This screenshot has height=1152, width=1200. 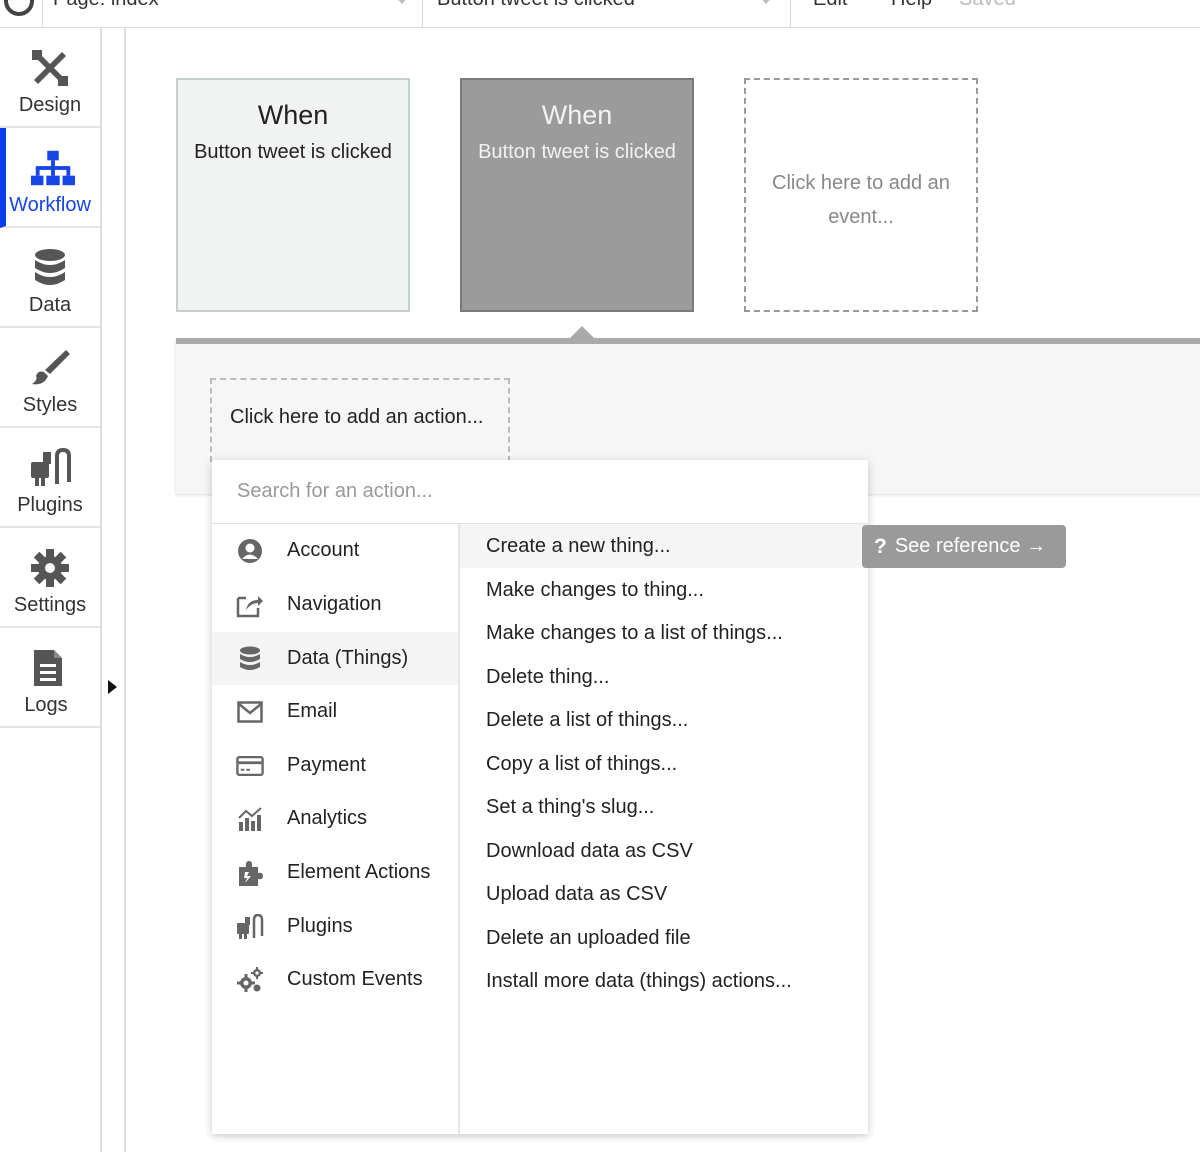 I want to click on category-label: Data (Things), so click(x=348, y=658).